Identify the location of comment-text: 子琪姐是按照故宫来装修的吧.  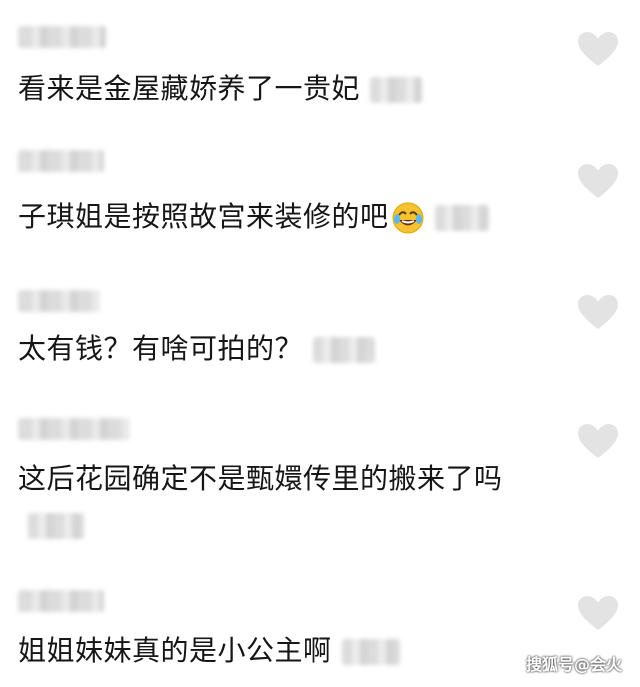
(288, 217).